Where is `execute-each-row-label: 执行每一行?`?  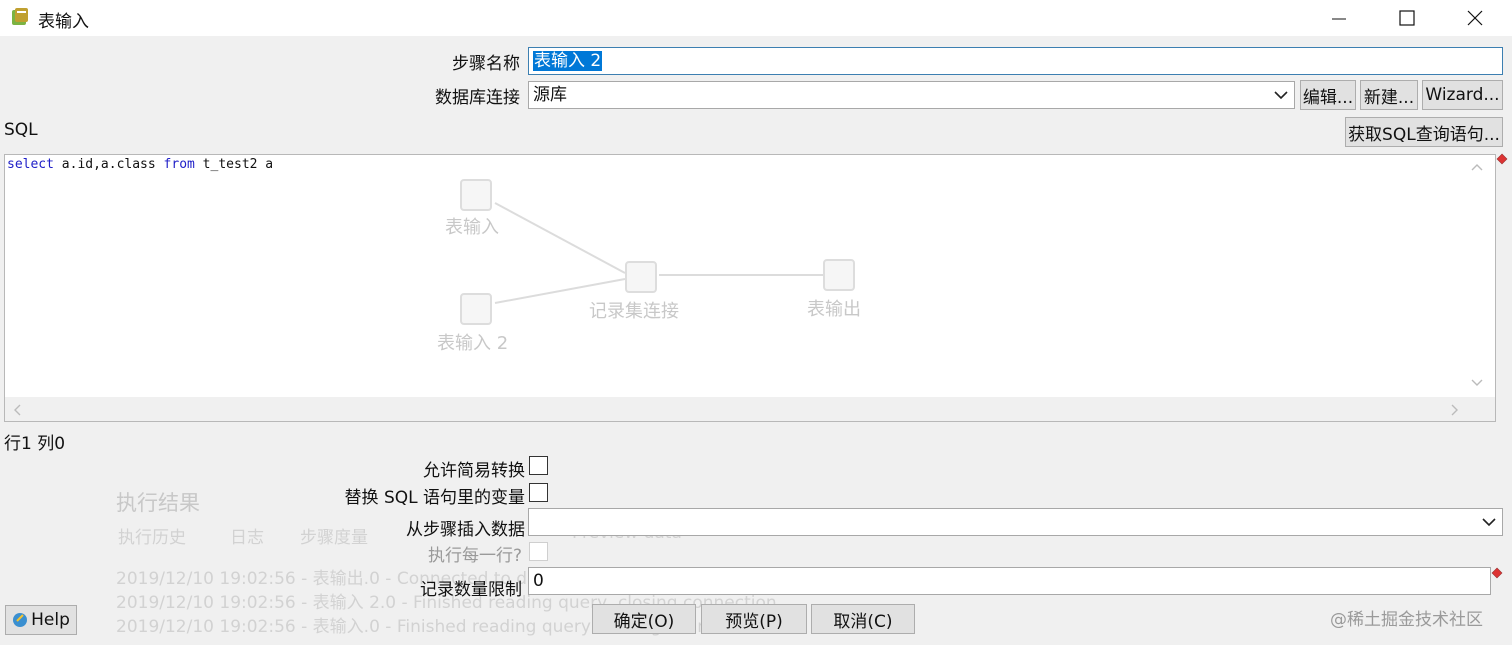
execute-each-row-label: 执行每一行? is located at coordinates (474, 556).